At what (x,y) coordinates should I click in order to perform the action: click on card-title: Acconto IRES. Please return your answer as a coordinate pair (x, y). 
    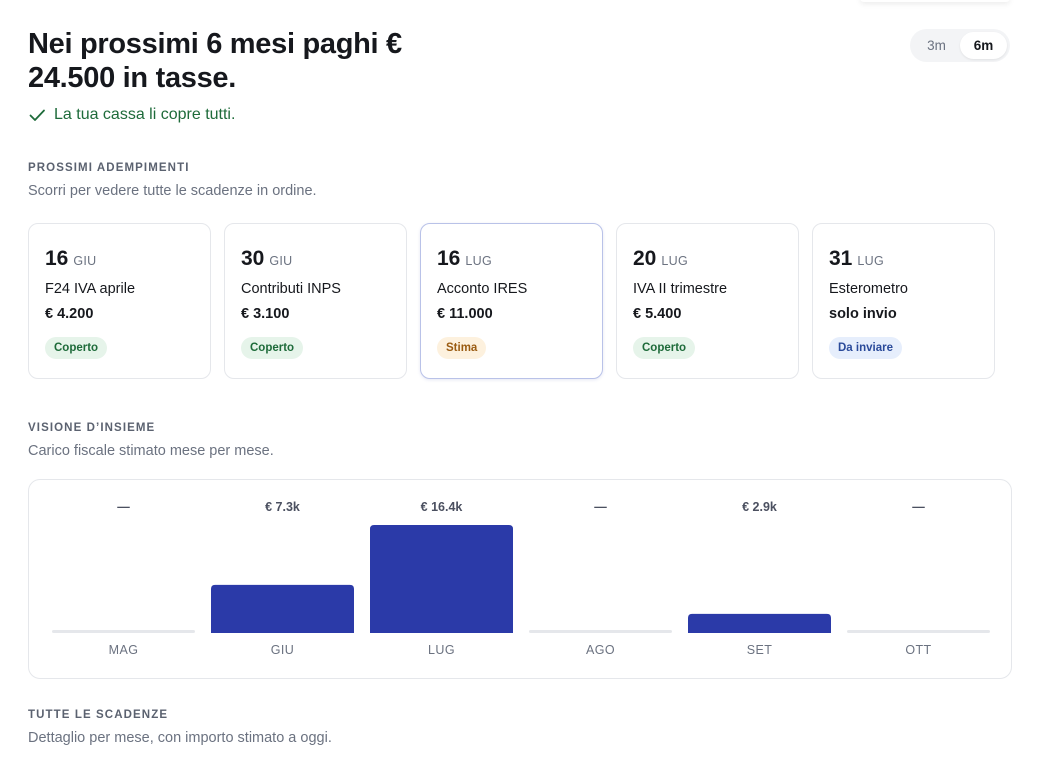
    Looking at the image, I should click on (482, 289).